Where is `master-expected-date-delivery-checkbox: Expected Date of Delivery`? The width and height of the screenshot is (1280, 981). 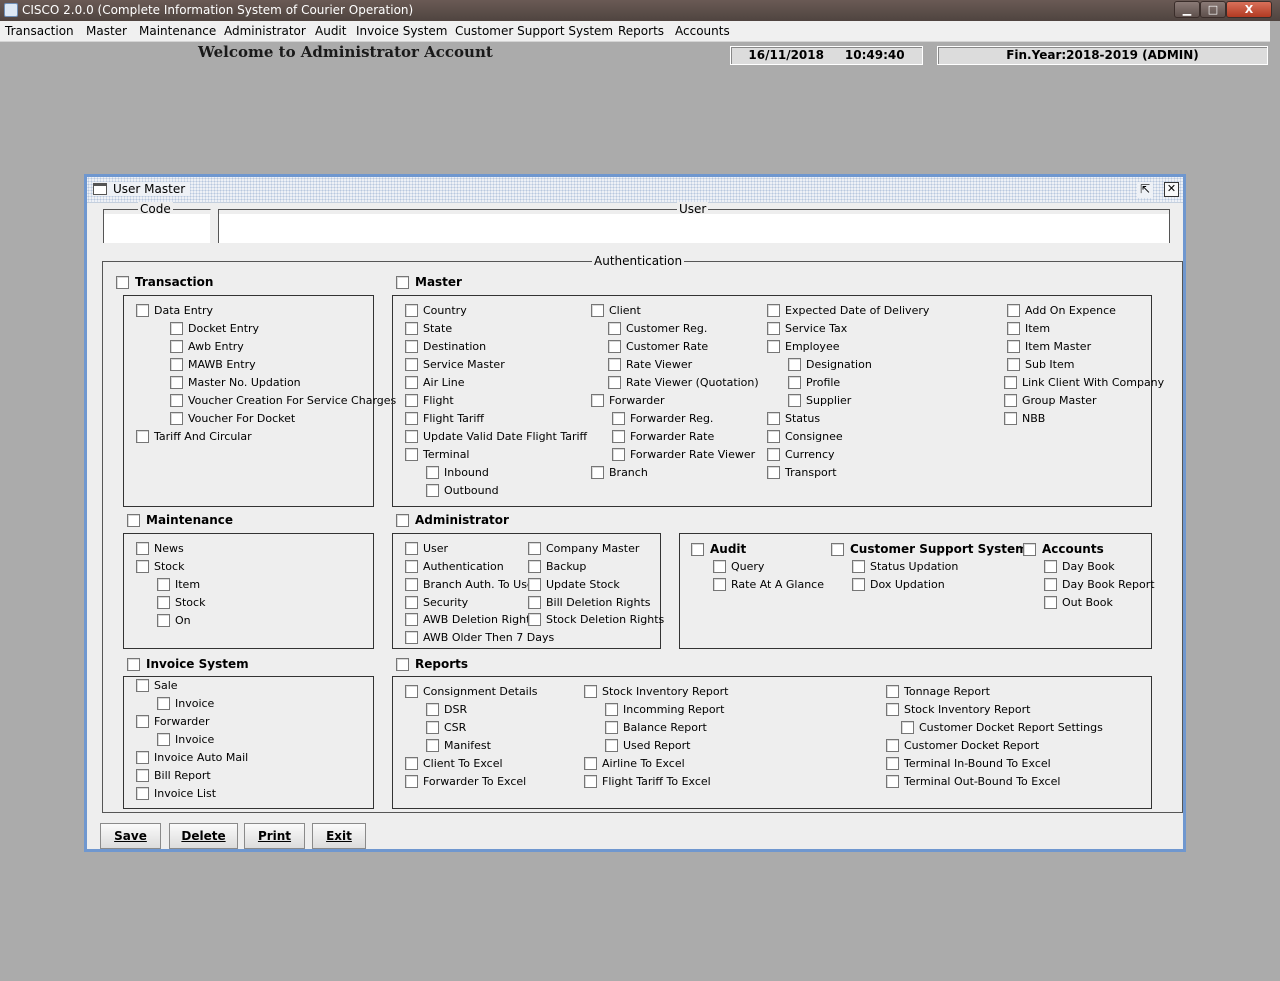
master-expected-date-delivery-checkbox: Expected Date of Delivery is located at coordinates (848, 310).